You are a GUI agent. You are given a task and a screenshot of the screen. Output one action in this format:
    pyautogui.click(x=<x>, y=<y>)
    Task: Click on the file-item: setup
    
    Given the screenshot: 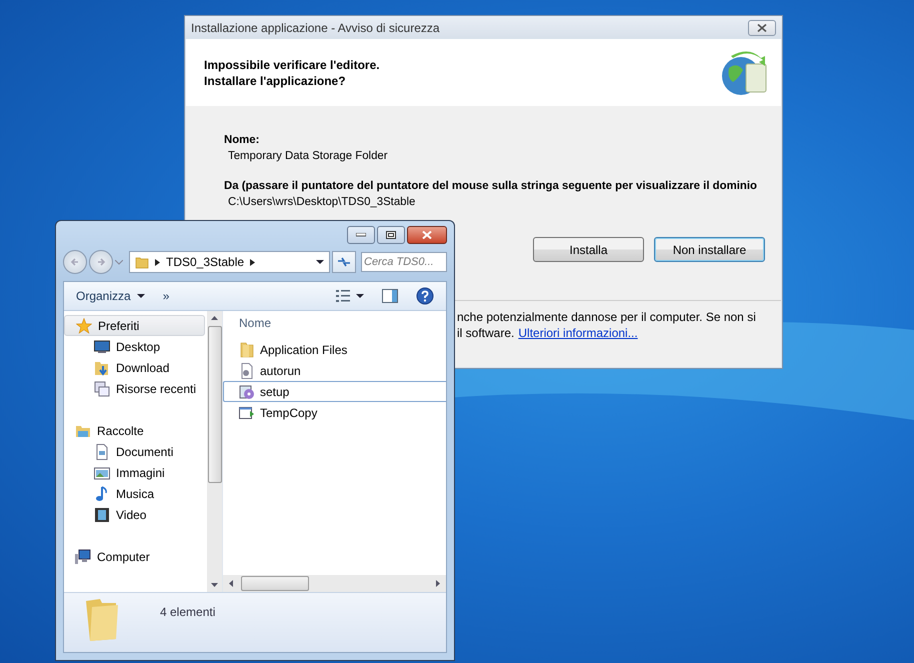 What is the action you would take?
    pyautogui.click(x=334, y=391)
    